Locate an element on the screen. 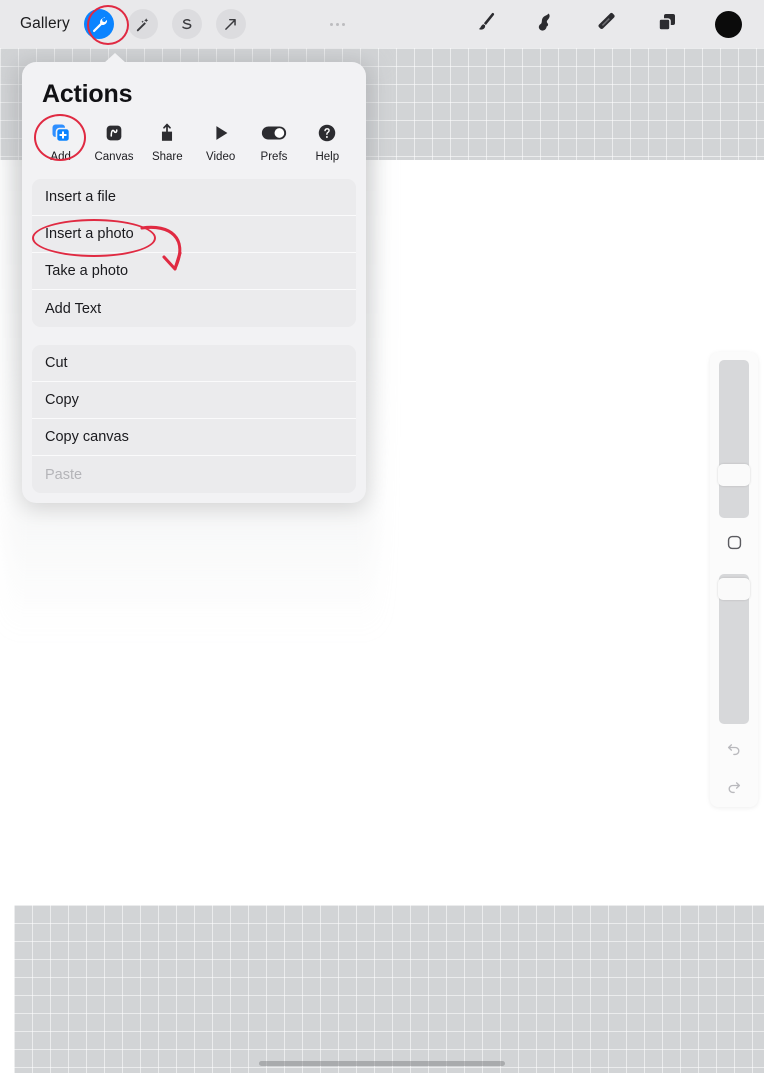  undo-button is located at coordinates (734, 751).